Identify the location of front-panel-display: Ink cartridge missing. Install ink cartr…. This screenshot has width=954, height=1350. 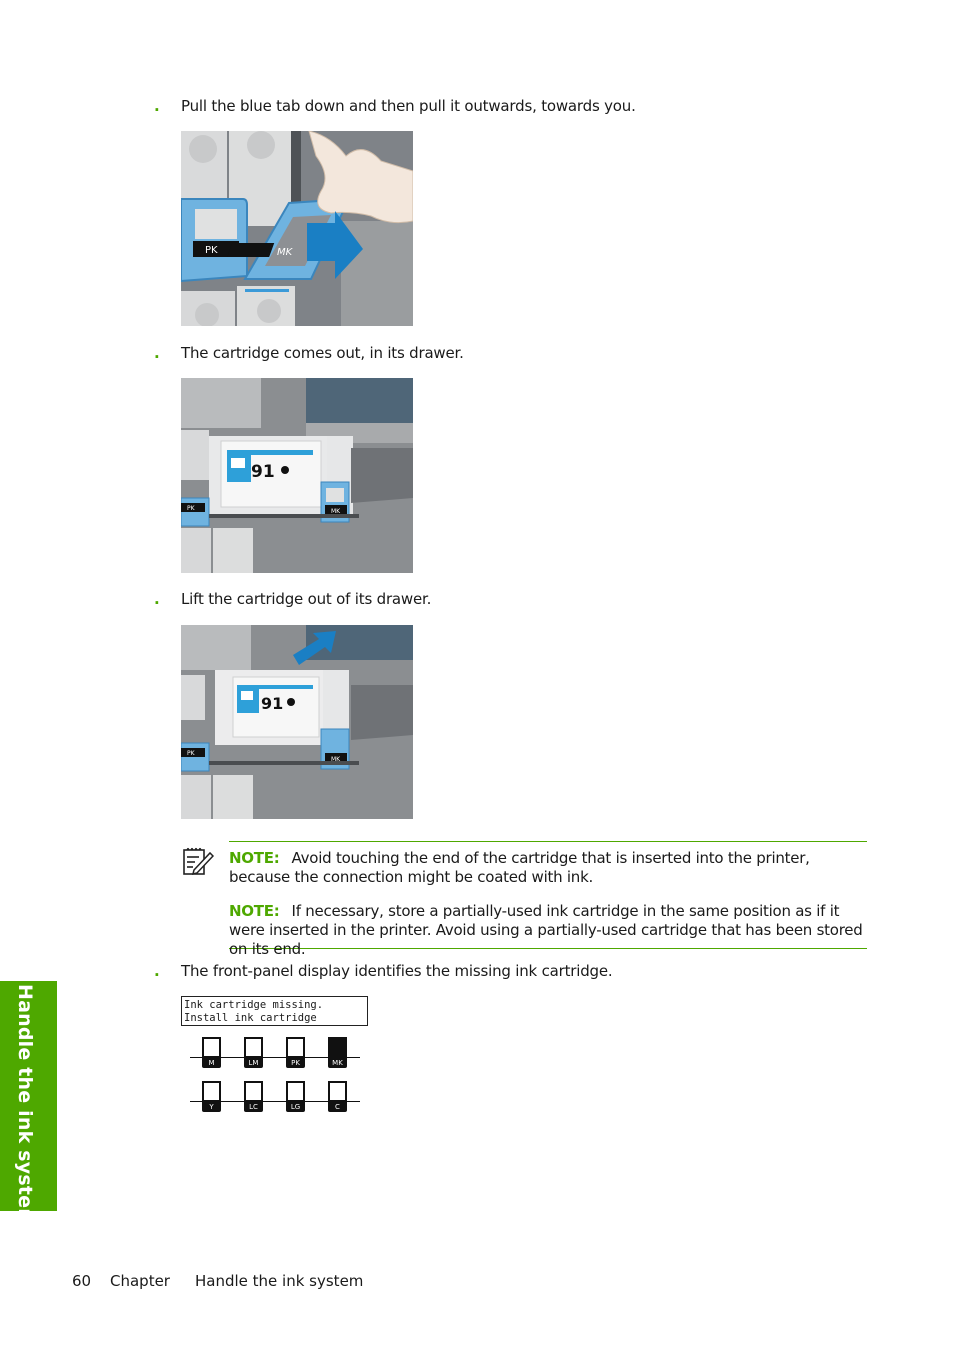
(274, 1011).